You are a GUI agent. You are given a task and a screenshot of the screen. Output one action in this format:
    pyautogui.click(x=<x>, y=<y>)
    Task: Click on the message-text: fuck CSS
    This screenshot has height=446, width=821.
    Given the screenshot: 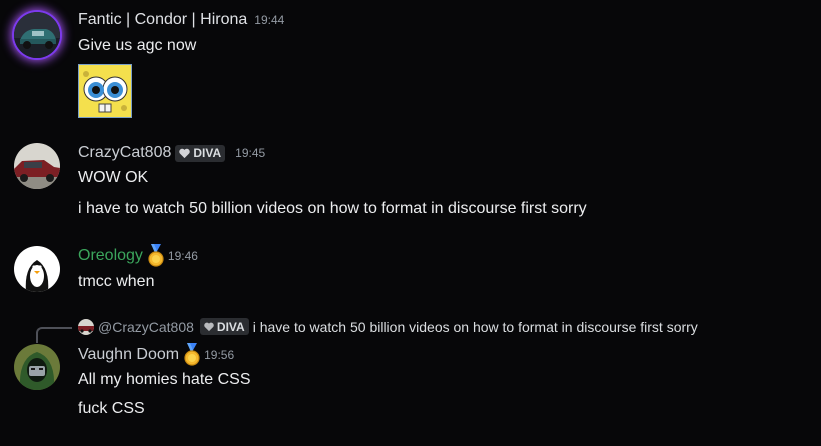 What is the action you would take?
    pyautogui.click(x=111, y=408)
    